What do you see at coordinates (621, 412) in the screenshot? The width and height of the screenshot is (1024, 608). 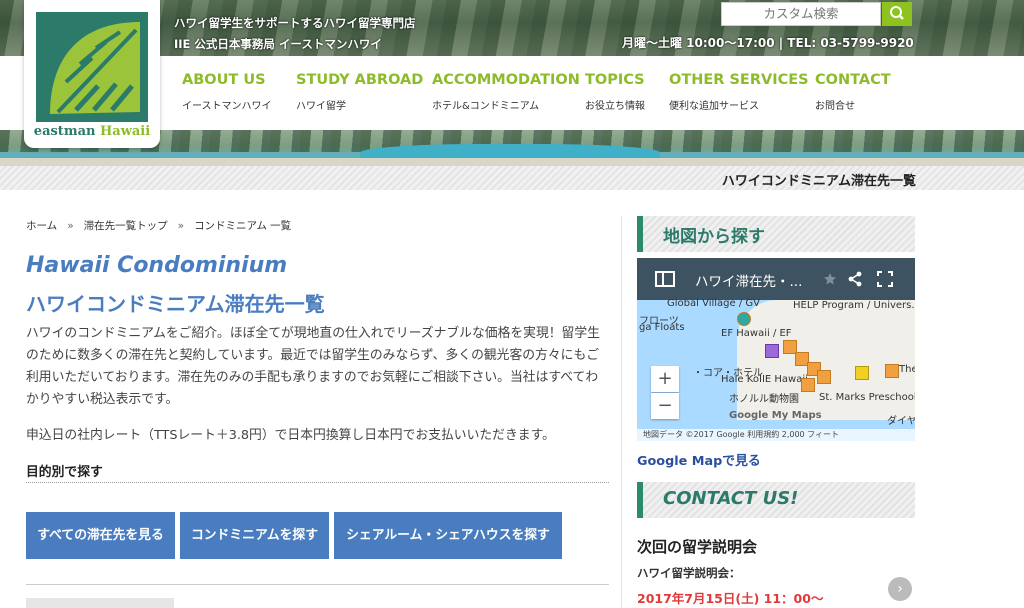 I see `sidebar-divider` at bounding box center [621, 412].